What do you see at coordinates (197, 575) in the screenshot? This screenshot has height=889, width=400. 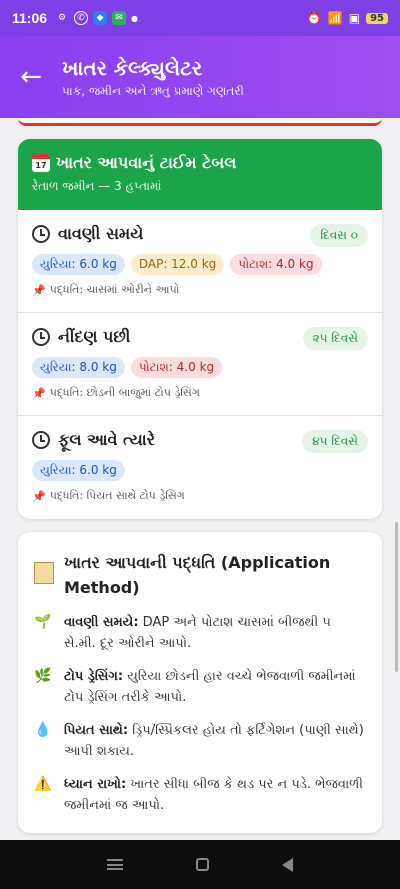 I see `application-title: ખાતર આપવાની પદ્ધતિ (Application Method)` at bounding box center [197, 575].